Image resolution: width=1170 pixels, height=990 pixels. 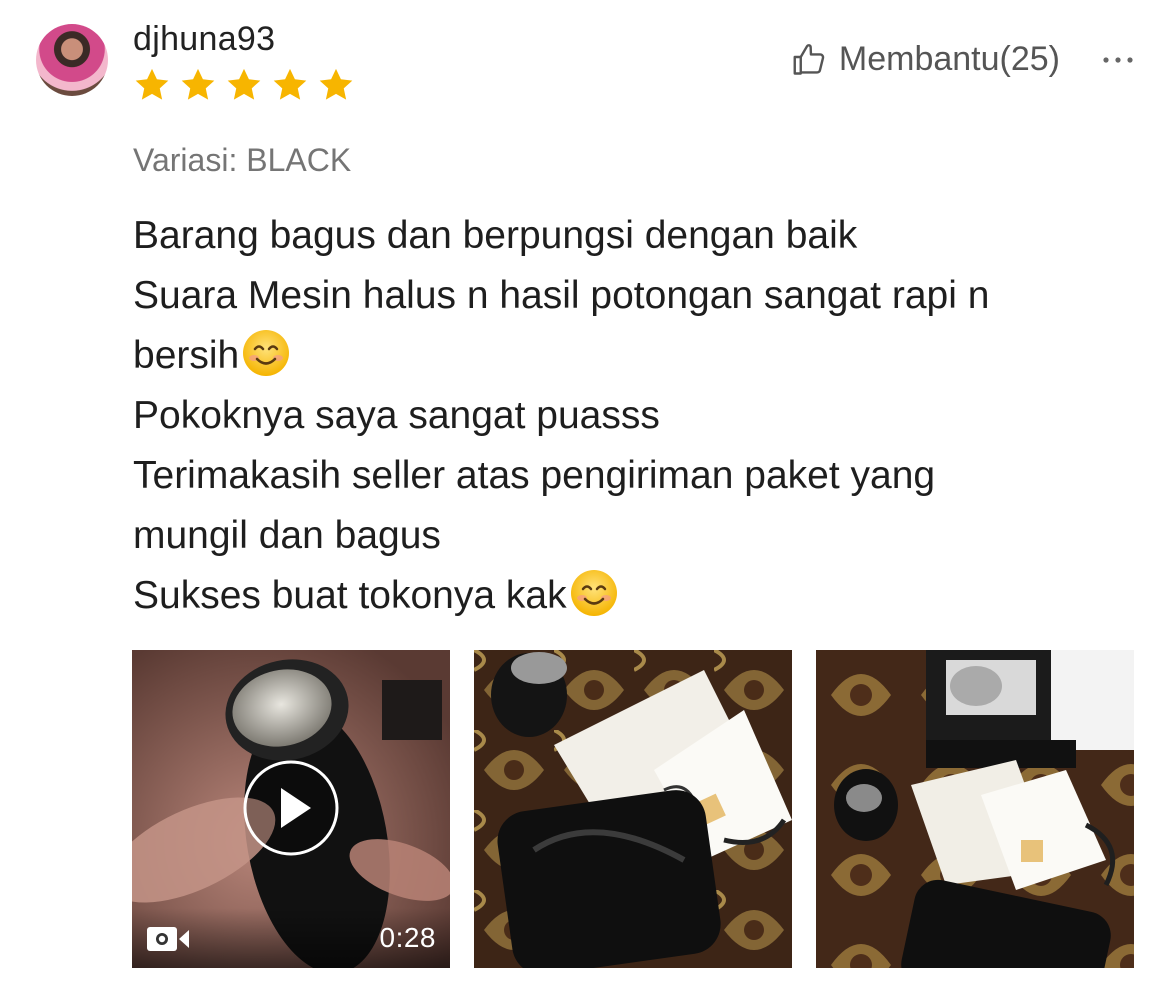 What do you see at coordinates (949, 59) in the screenshot?
I see `helpful-label: Membantu(25)` at bounding box center [949, 59].